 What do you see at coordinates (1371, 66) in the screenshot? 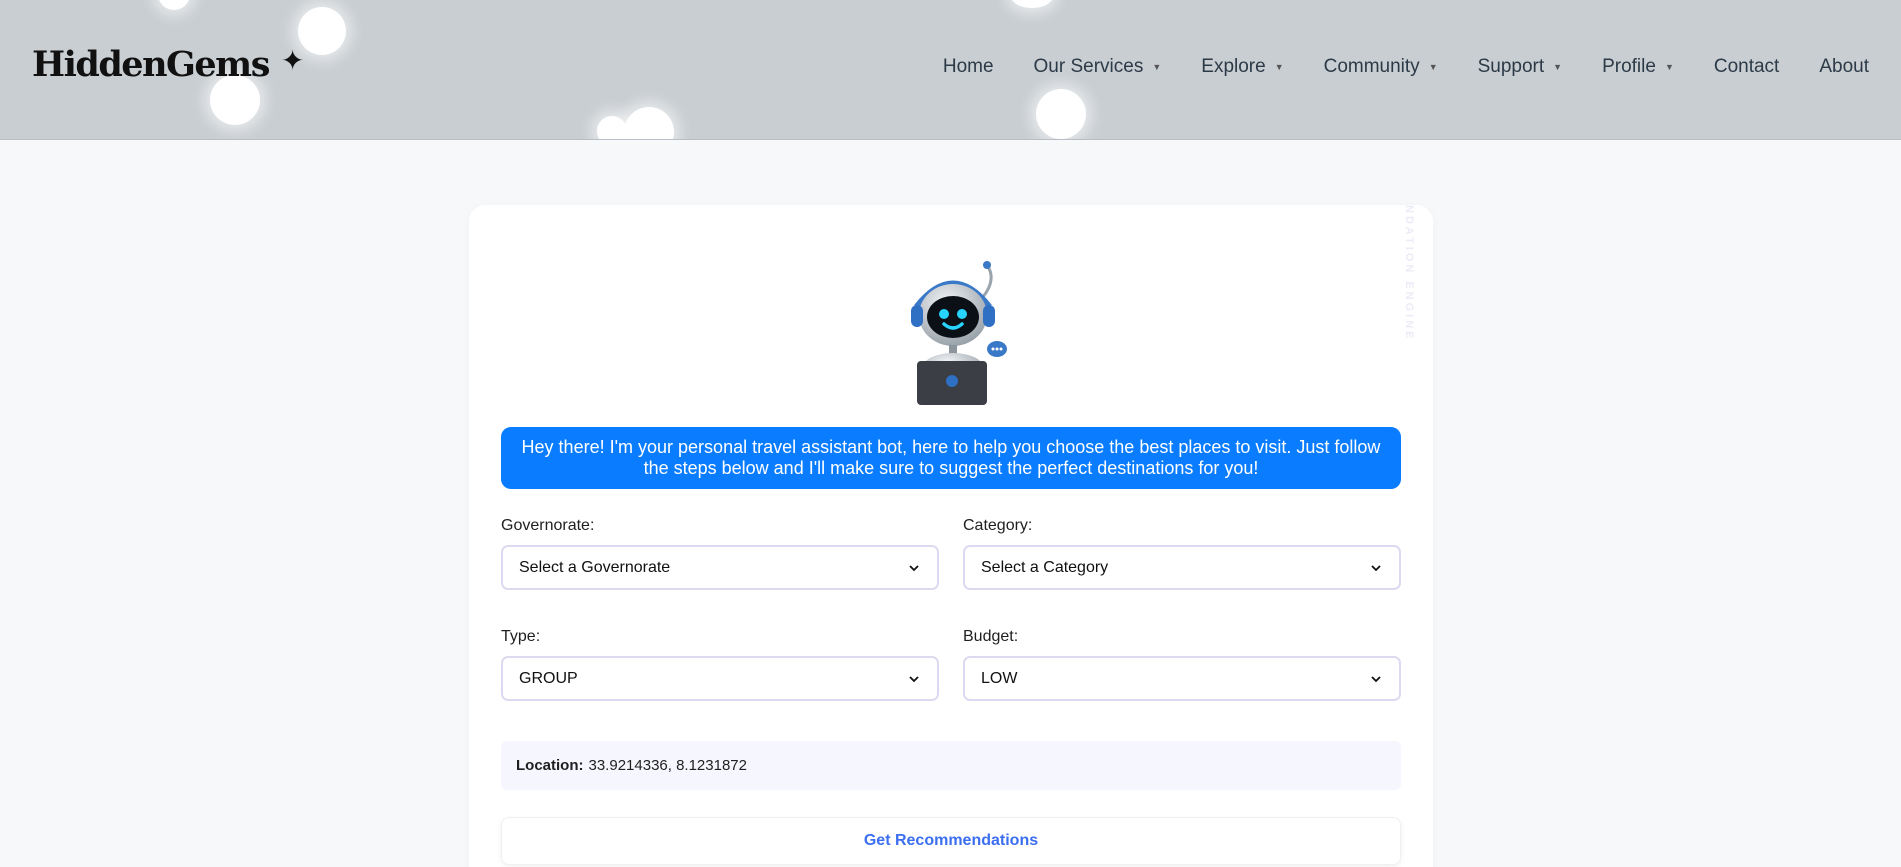
I see `nav-item-label: Community` at bounding box center [1371, 66].